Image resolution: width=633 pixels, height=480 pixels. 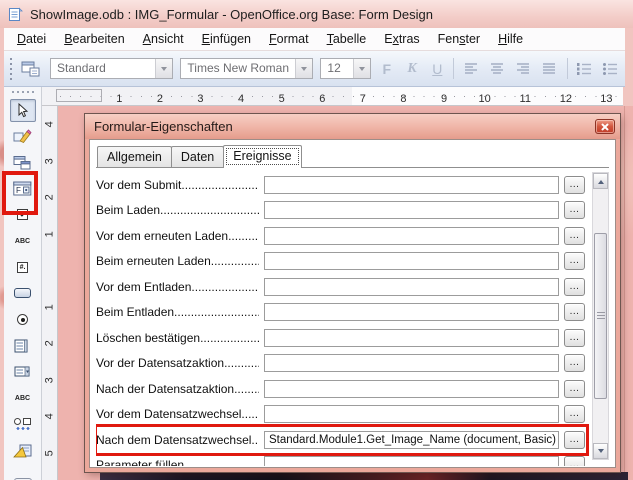 What do you see at coordinates (523, 69) in the screenshot?
I see `align-right-icon` at bounding box center [523, 69].